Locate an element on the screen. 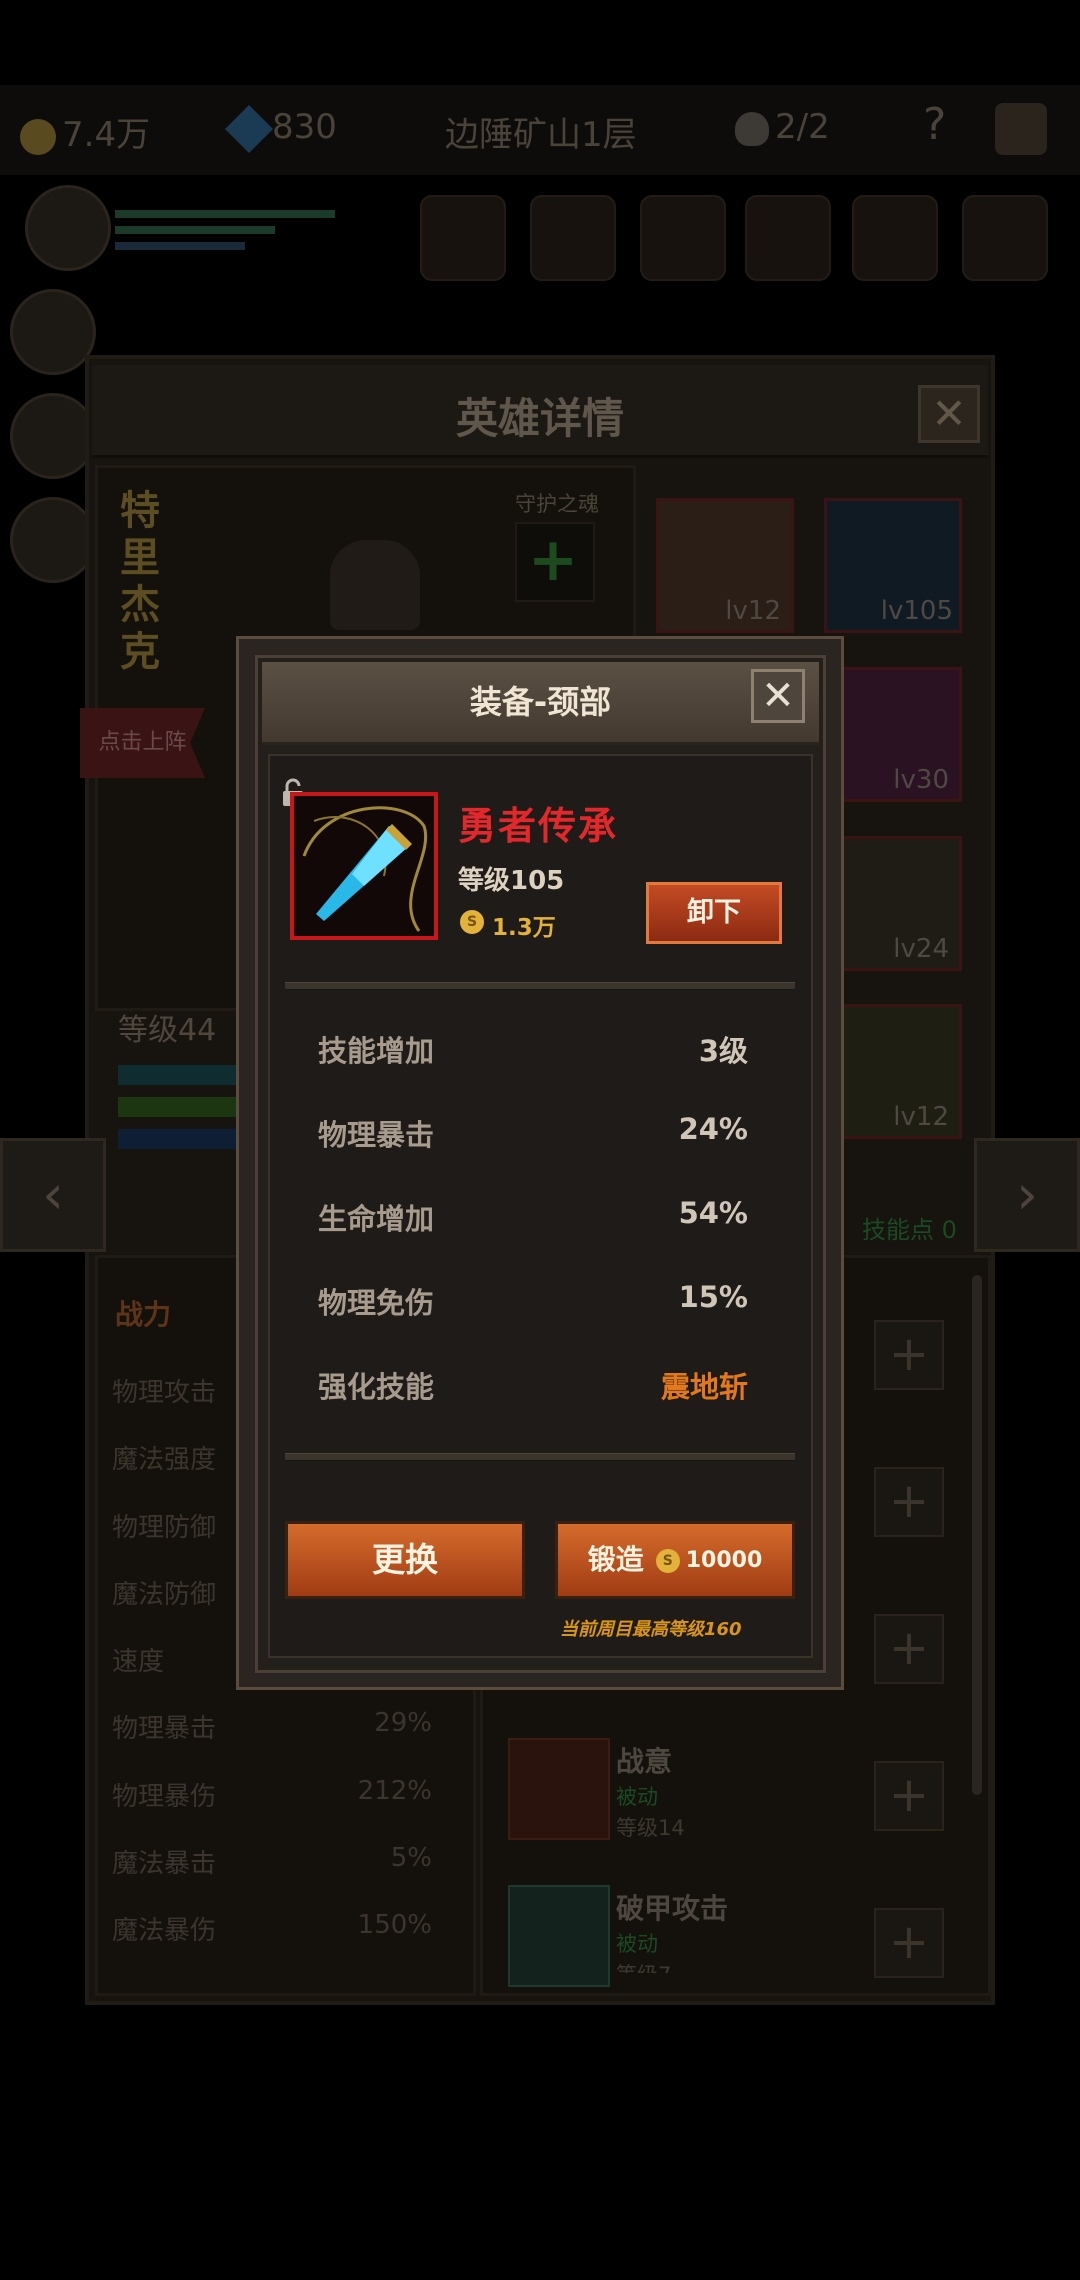  stat-row: 物理暴击 29% is located at coordinates (272, 1726).